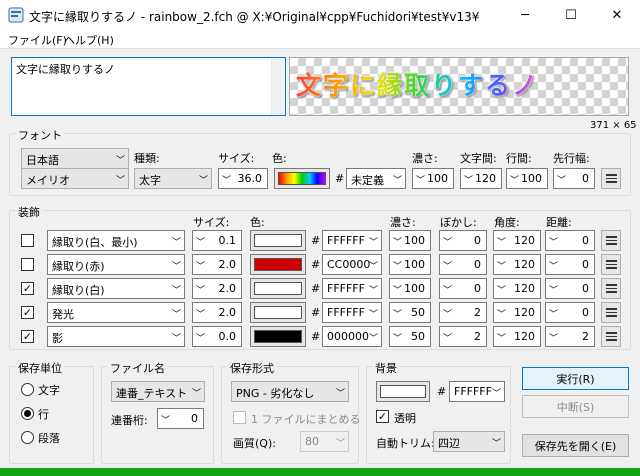 The image size is (640, 476). What do you see at coordinates (570, 336) in the screenshot?
I see `decoration-distance-spinner: ﹀ 2` at bounding box center [570, 336].